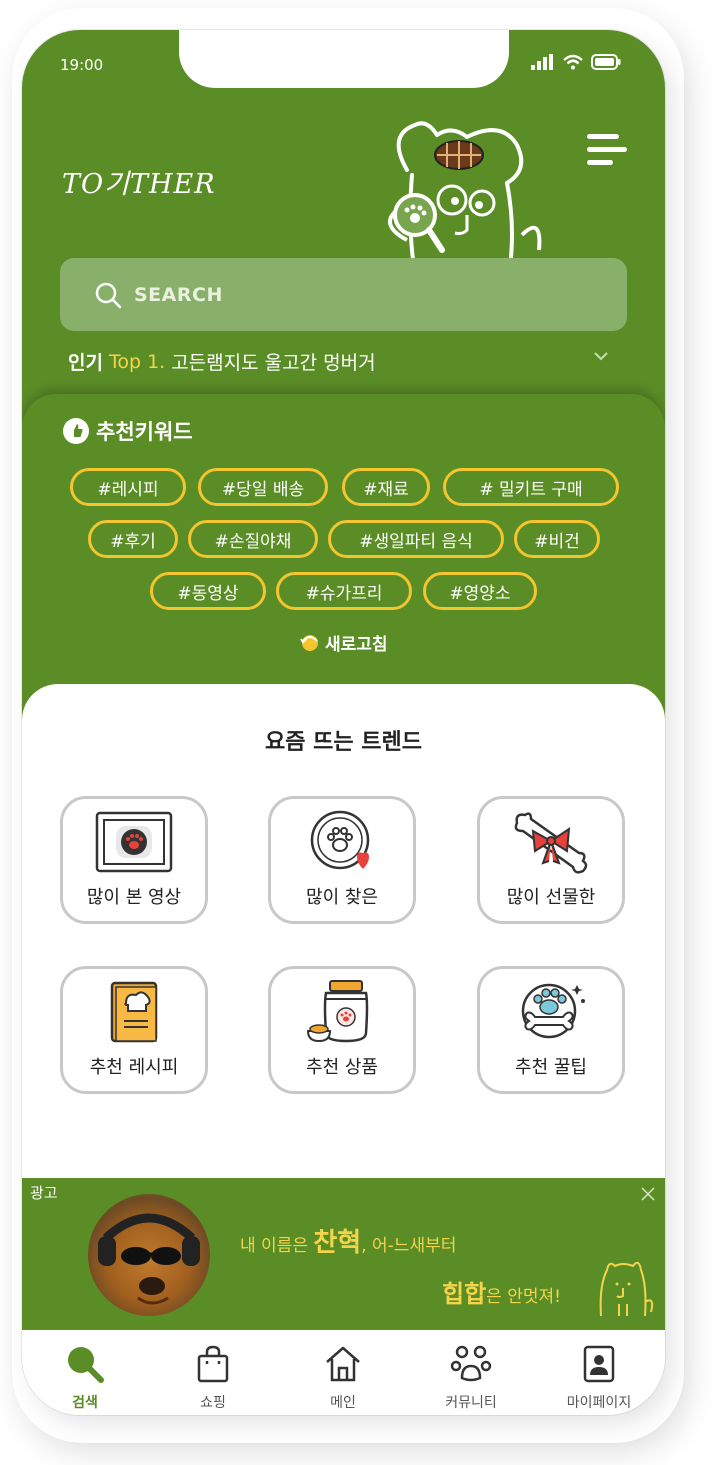 This screenshot has width=718, height=1465. Describe the element at coordinates (134, 897) in the screenshot. I see `trend-card-label: 많이 본 영상` at that location.